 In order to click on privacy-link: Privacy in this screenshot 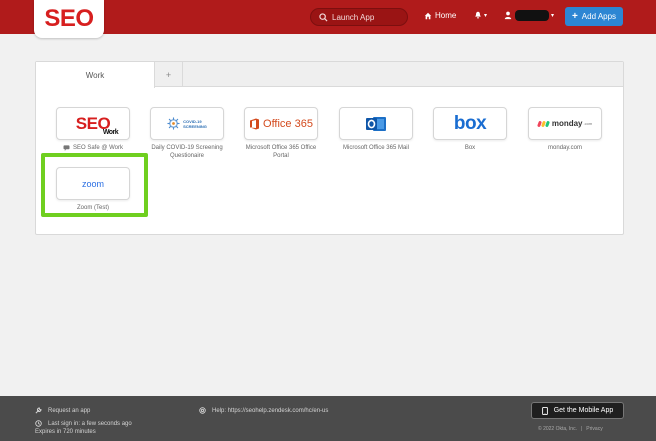, I will do `click(594, 429)`.